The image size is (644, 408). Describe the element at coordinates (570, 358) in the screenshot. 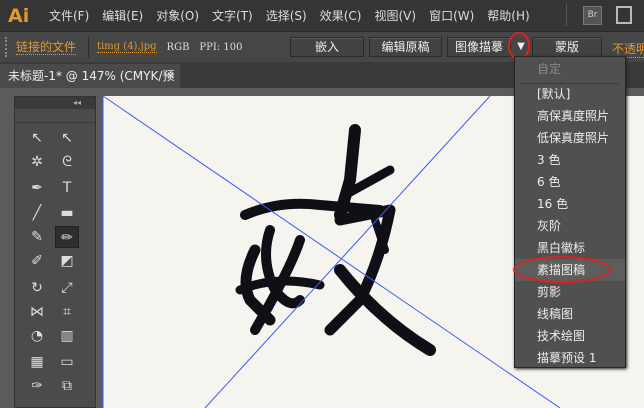

I see `menu-item-trace-preset-1: 描摹预设 1` at that location.